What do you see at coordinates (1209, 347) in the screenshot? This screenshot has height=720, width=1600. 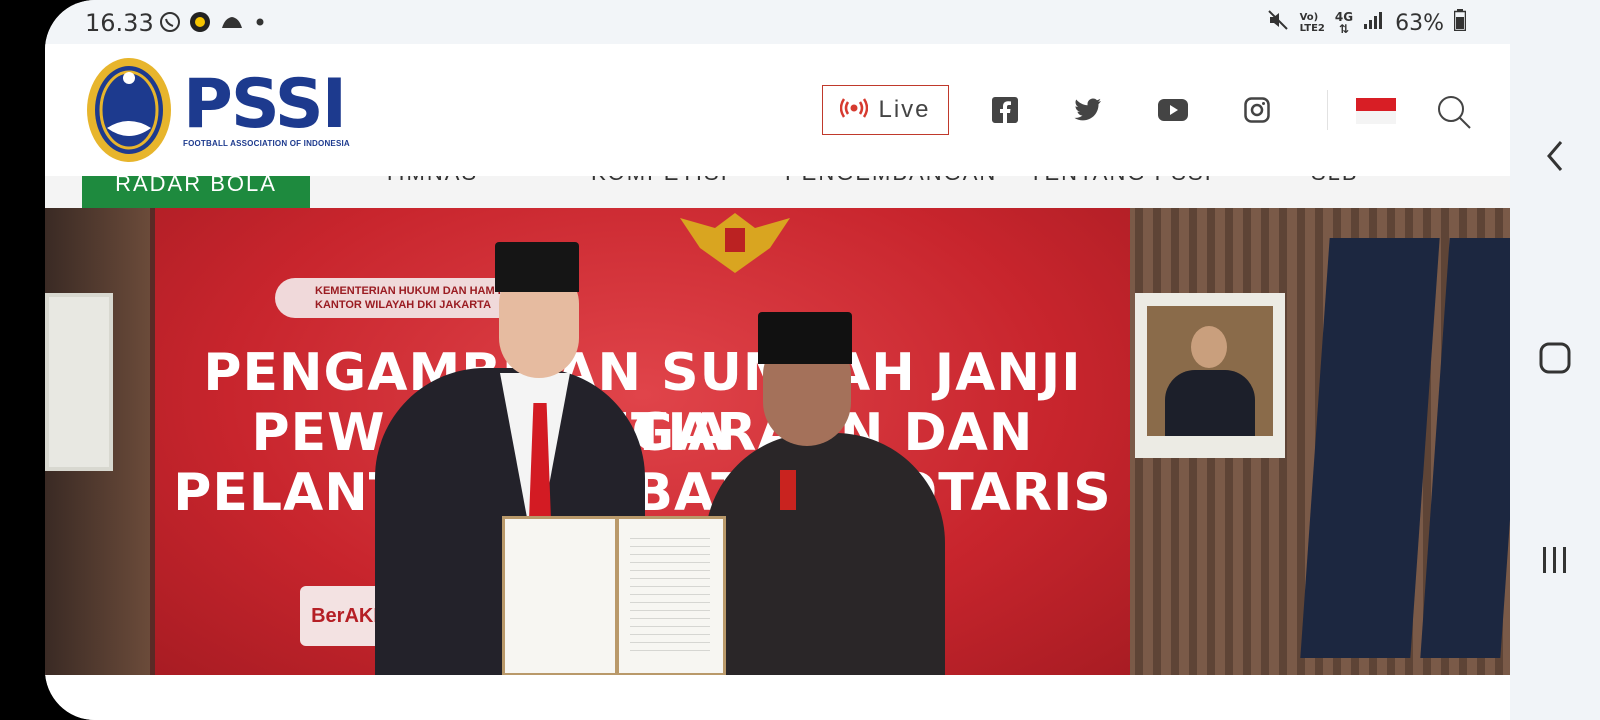 I see `portrait-face` at bounding box center [1209, 347].